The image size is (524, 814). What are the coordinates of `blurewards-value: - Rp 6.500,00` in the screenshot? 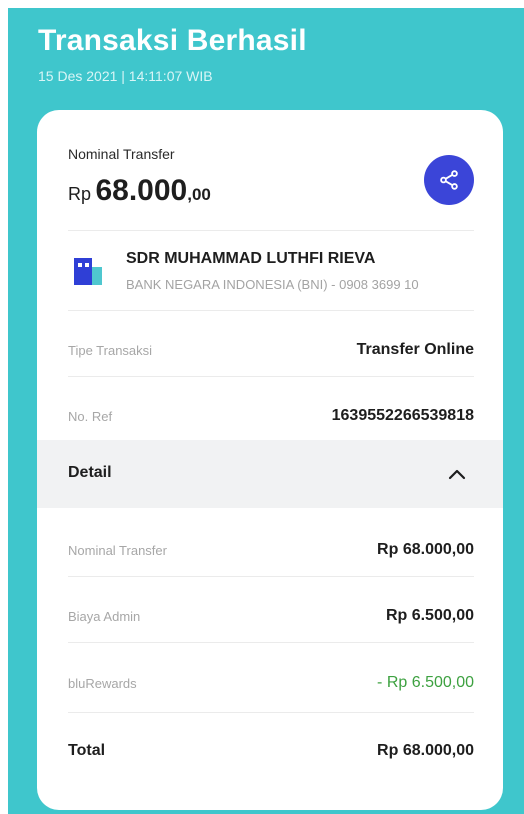 It's located at (425, 682).